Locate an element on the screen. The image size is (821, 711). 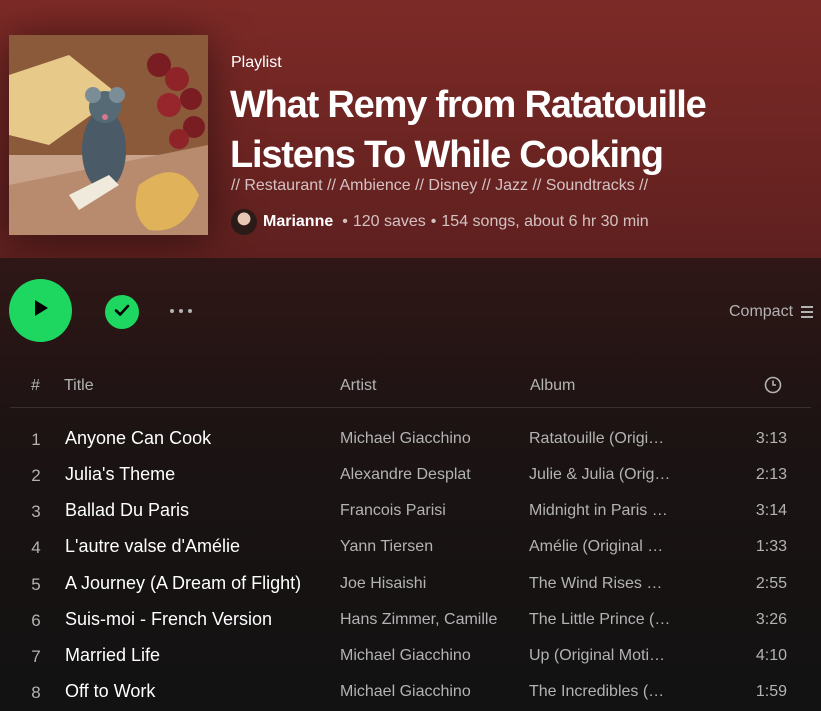
saved-to-library-button is located at coordinates (122, 312).